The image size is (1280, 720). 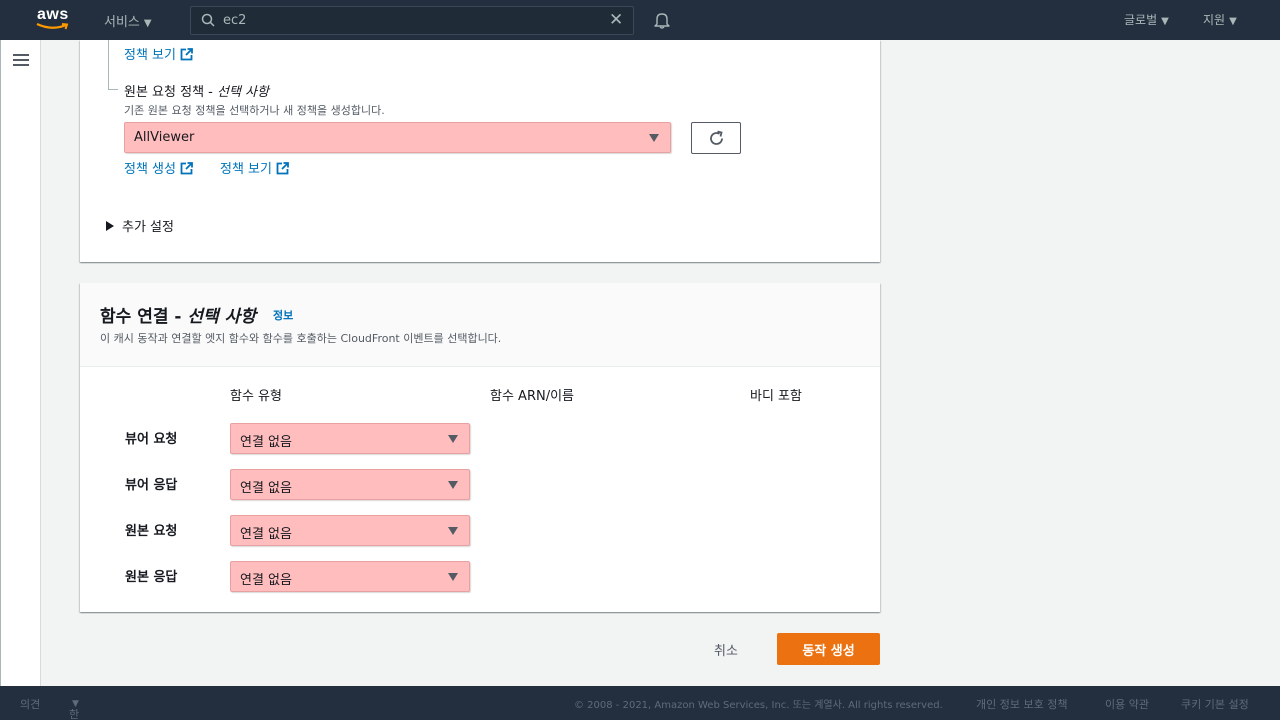 I want to click on sidebar, so click(x=20, y=363).